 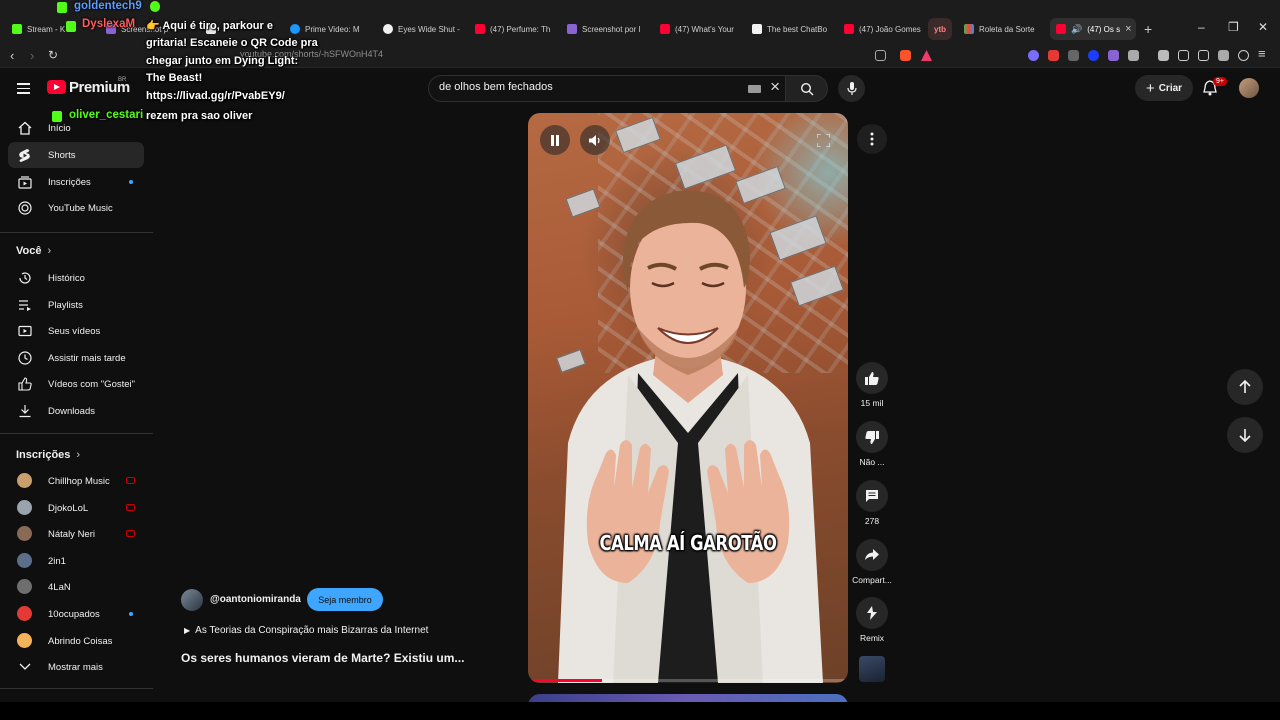 What do you see at coordinates (131, 182) in the screenshot?
I see `new-content-dot` at bounding box center [131, 182].